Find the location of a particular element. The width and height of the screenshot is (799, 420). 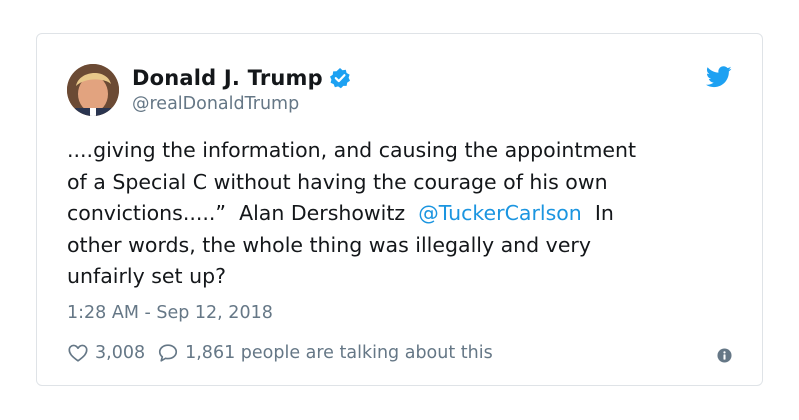

likes-count: 3,008 is located at coordinates (120, 353).